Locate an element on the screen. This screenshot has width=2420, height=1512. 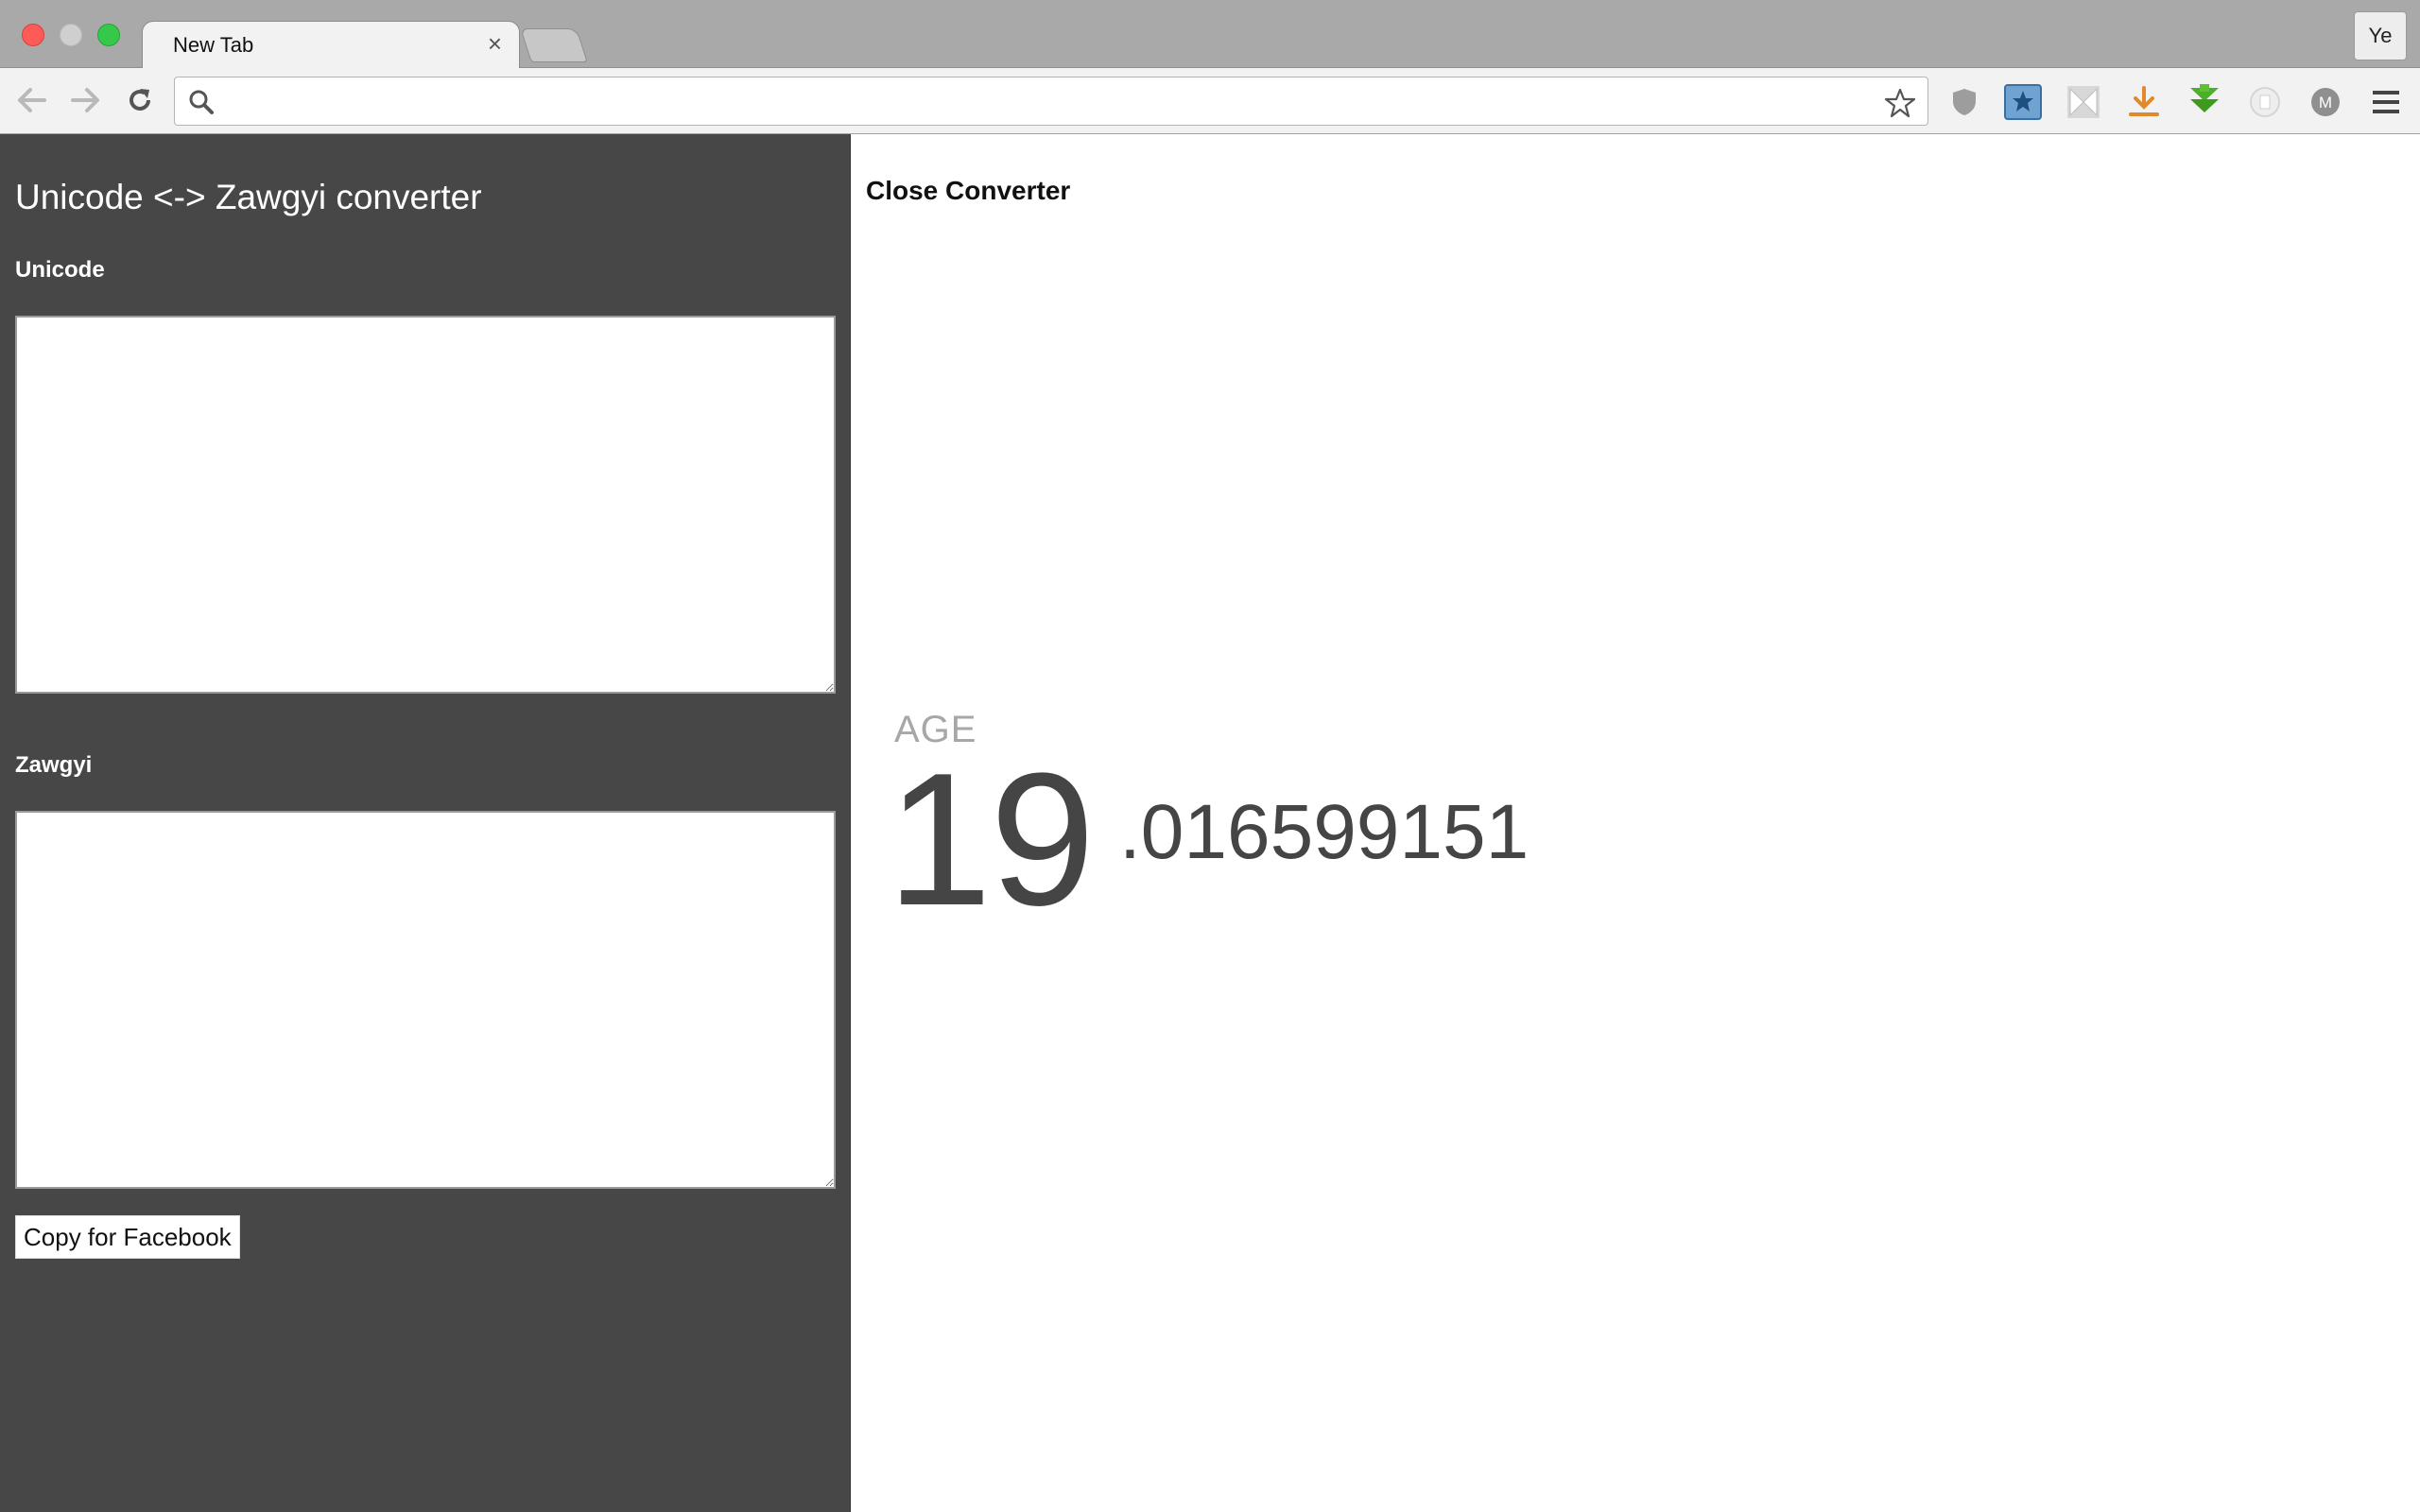
tab-close-icon: × is located at coordinates (495, 43).